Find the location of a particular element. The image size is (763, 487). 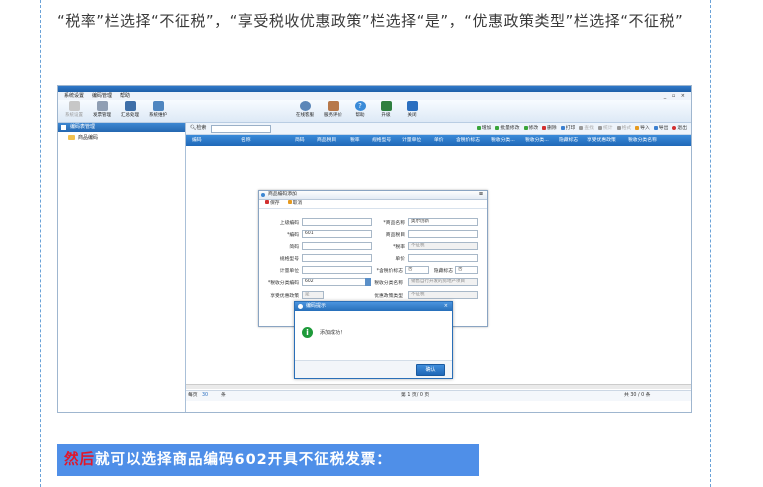

policy-type-select: 不征税 is located at coordinates (443, 295).